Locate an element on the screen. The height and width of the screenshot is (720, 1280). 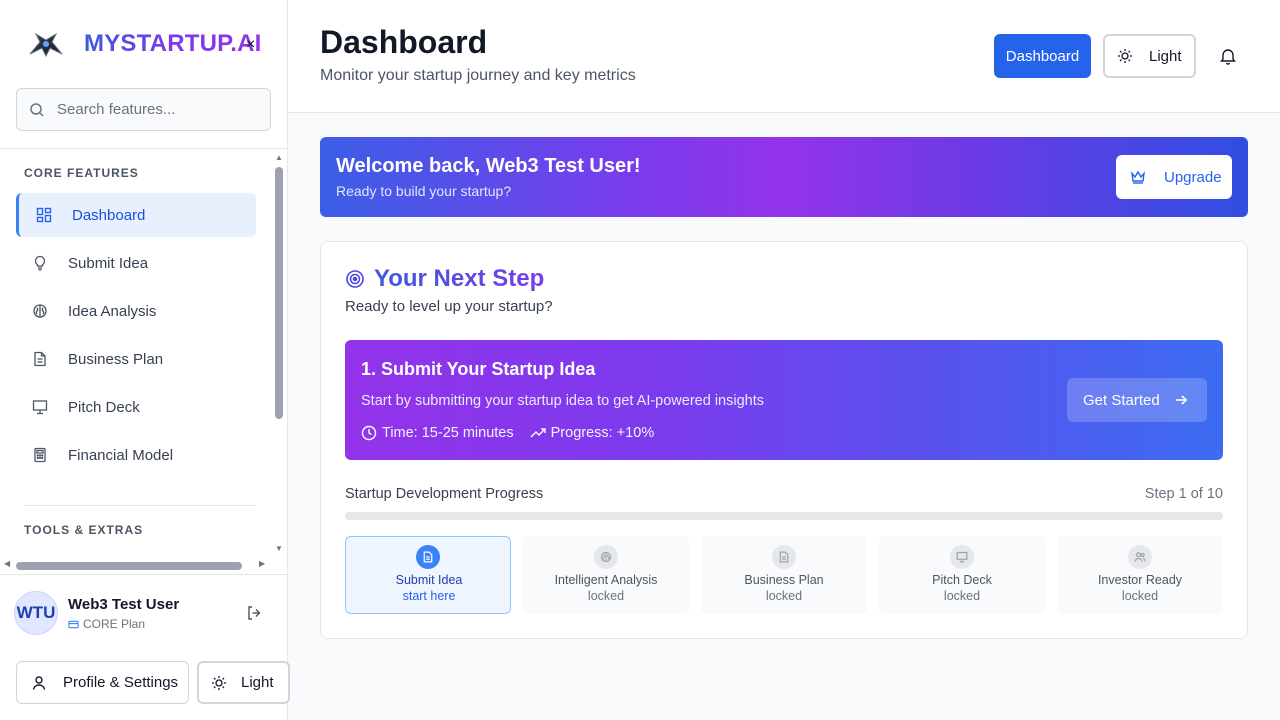
bell-icon is located at coordinates (1228, 58).